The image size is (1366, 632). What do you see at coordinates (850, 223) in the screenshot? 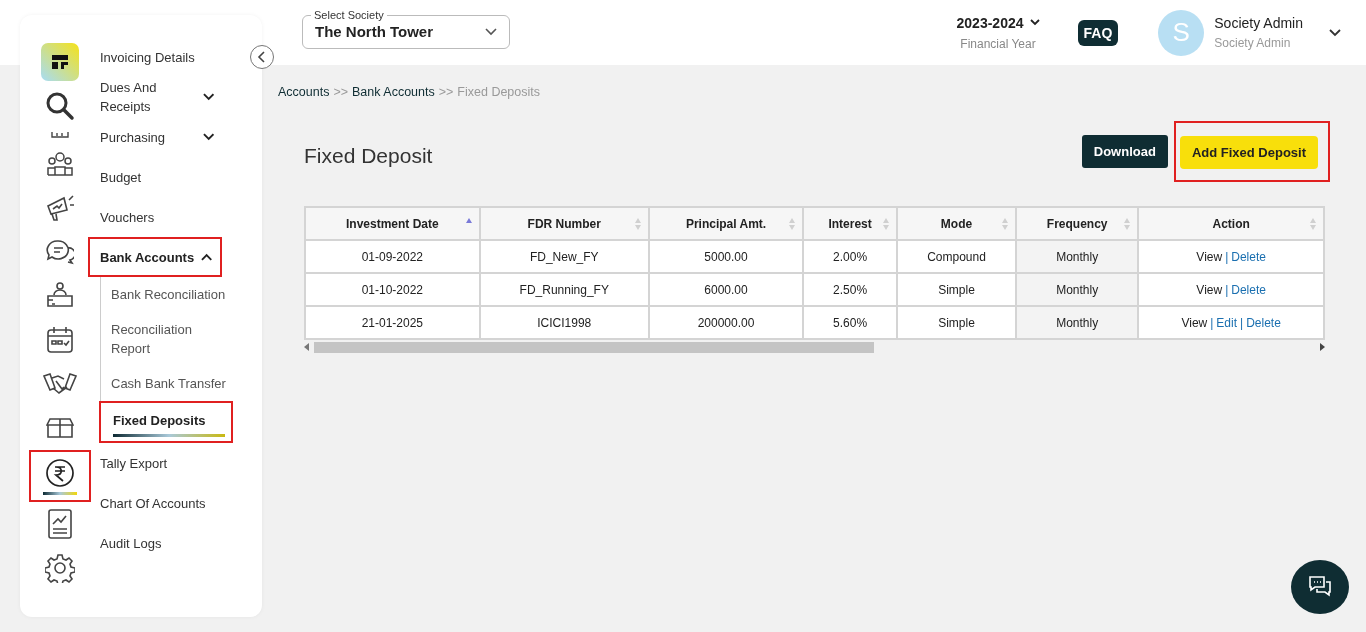
I see `column-header: Interest` at bounding box center [850, 223].